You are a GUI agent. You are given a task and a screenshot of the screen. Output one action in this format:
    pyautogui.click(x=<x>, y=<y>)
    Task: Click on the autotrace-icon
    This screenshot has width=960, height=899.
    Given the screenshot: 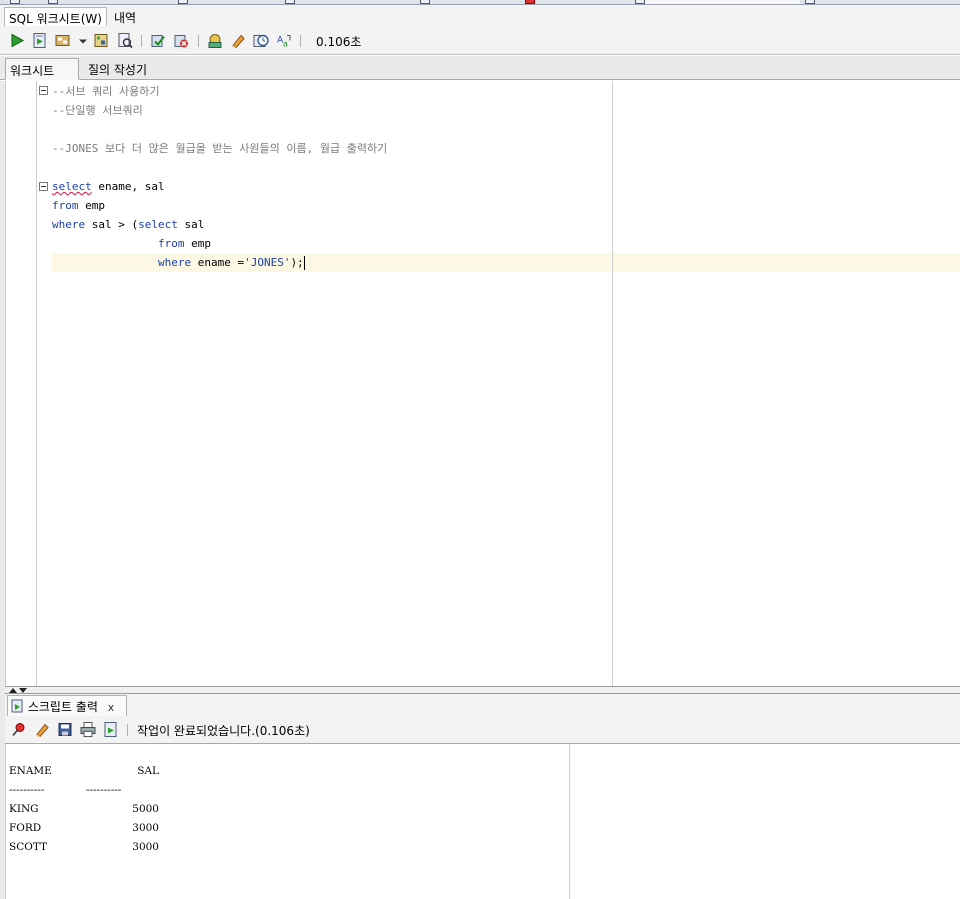 What is the action you would take?
    pyautogui.click(x=63, y=40)
    